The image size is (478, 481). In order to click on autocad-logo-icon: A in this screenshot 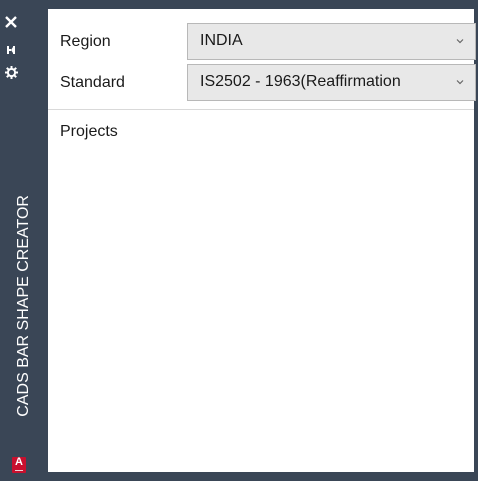, I will do `click(19, 465)`.